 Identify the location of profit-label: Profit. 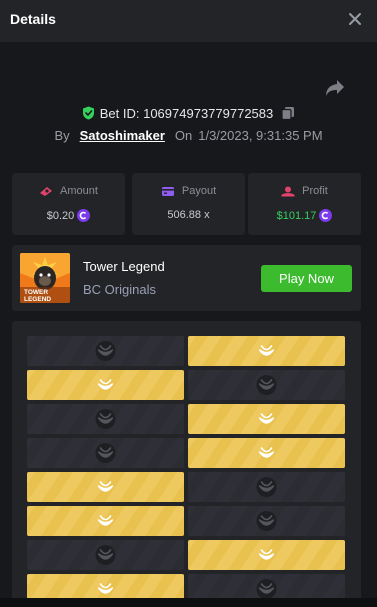
(315, 191).